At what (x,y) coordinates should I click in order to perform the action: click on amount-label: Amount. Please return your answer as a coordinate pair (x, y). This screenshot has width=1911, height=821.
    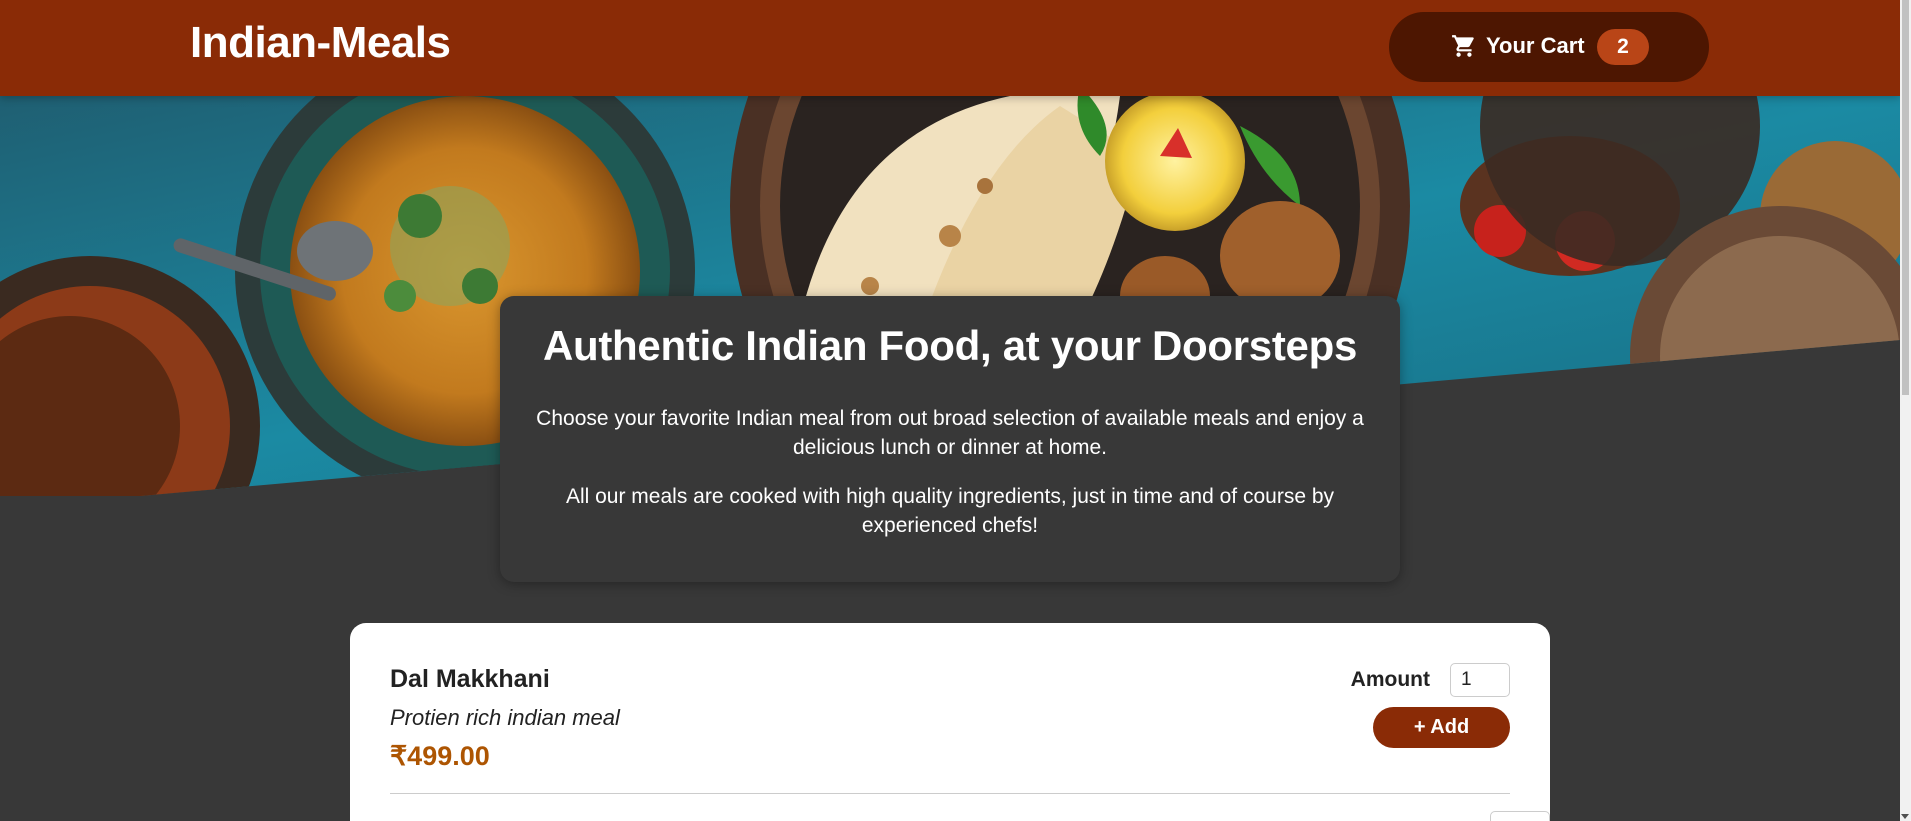
    Looking at the image, I should click on (1390, 679).